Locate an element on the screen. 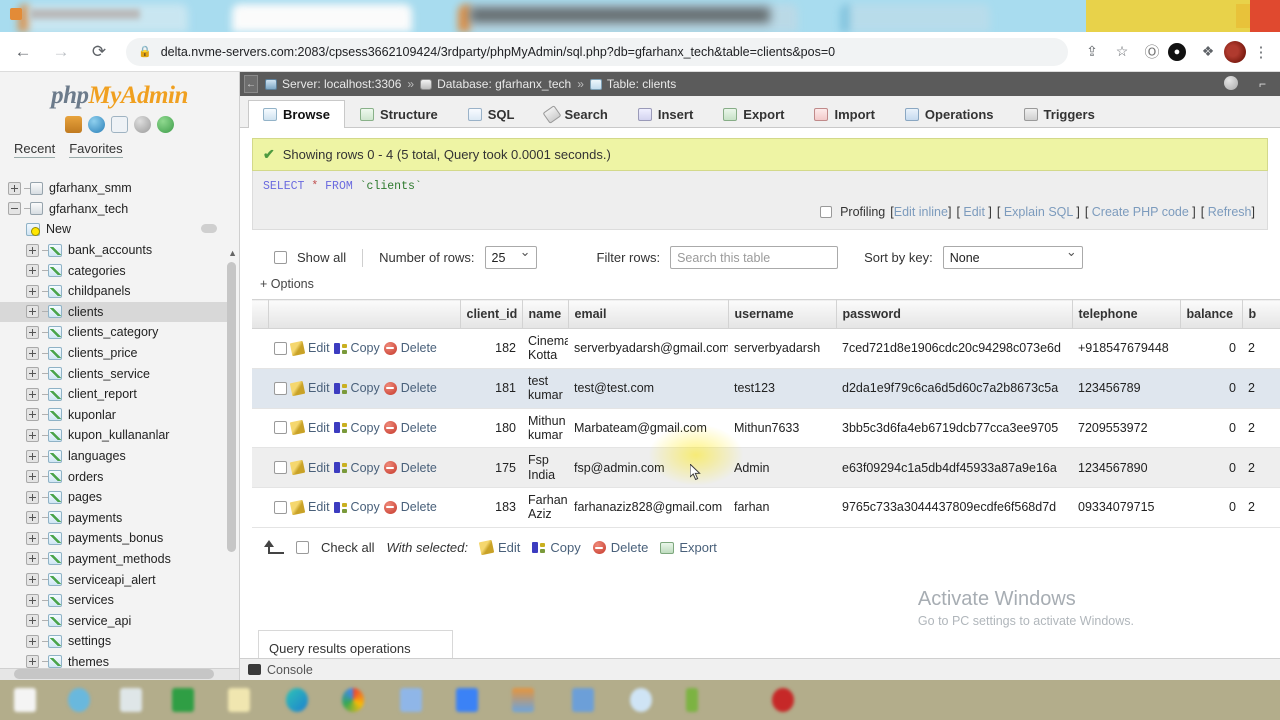  breadcrumb-server: Server: localhost:3306 is located at coordinates (341, 84).